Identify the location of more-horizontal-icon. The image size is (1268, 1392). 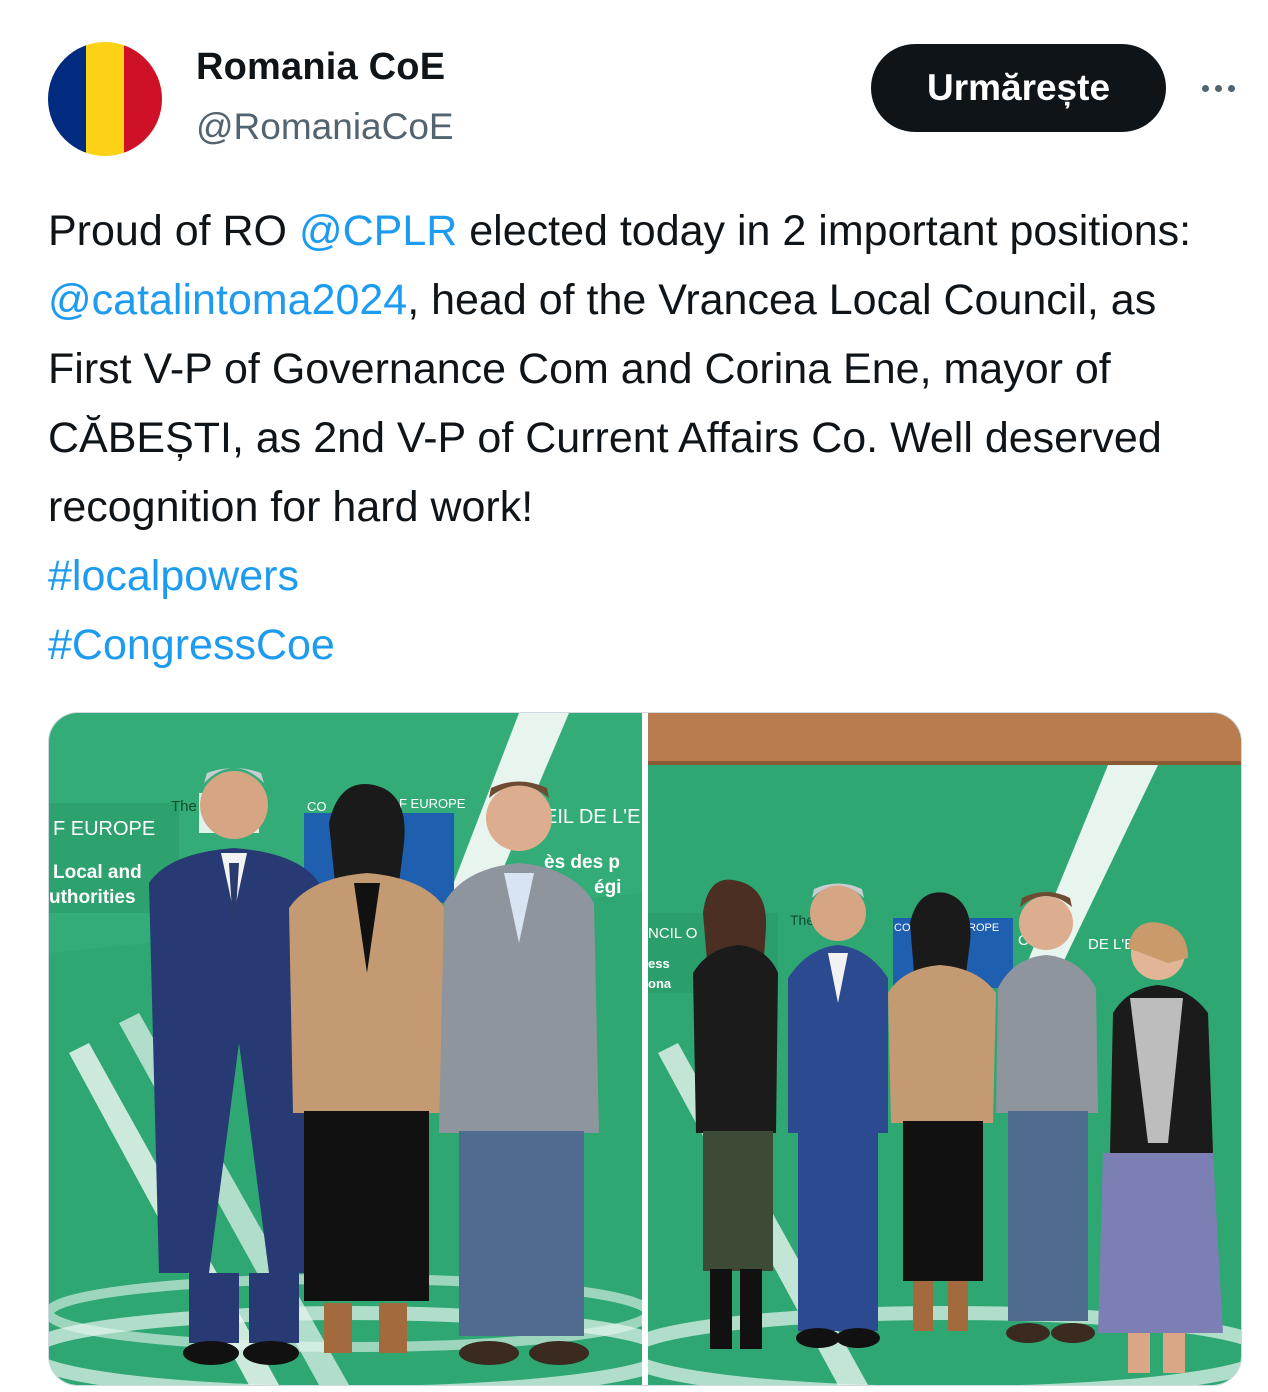
(1218, 88).